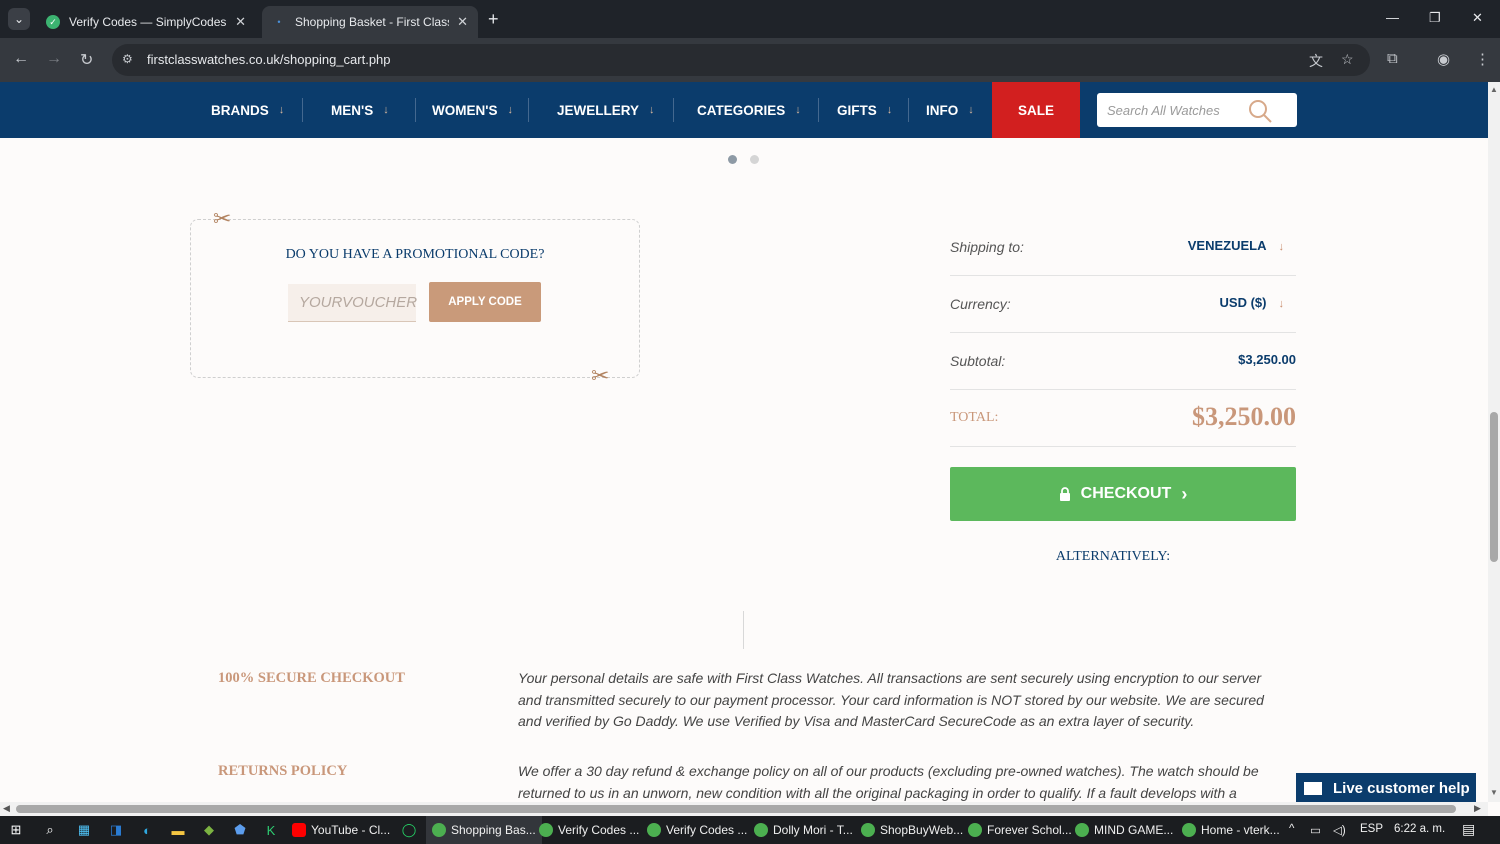  Describe the element at coordinates (21, 59) in the screenshot. I see `back-arrow-icon: ←` at that location.